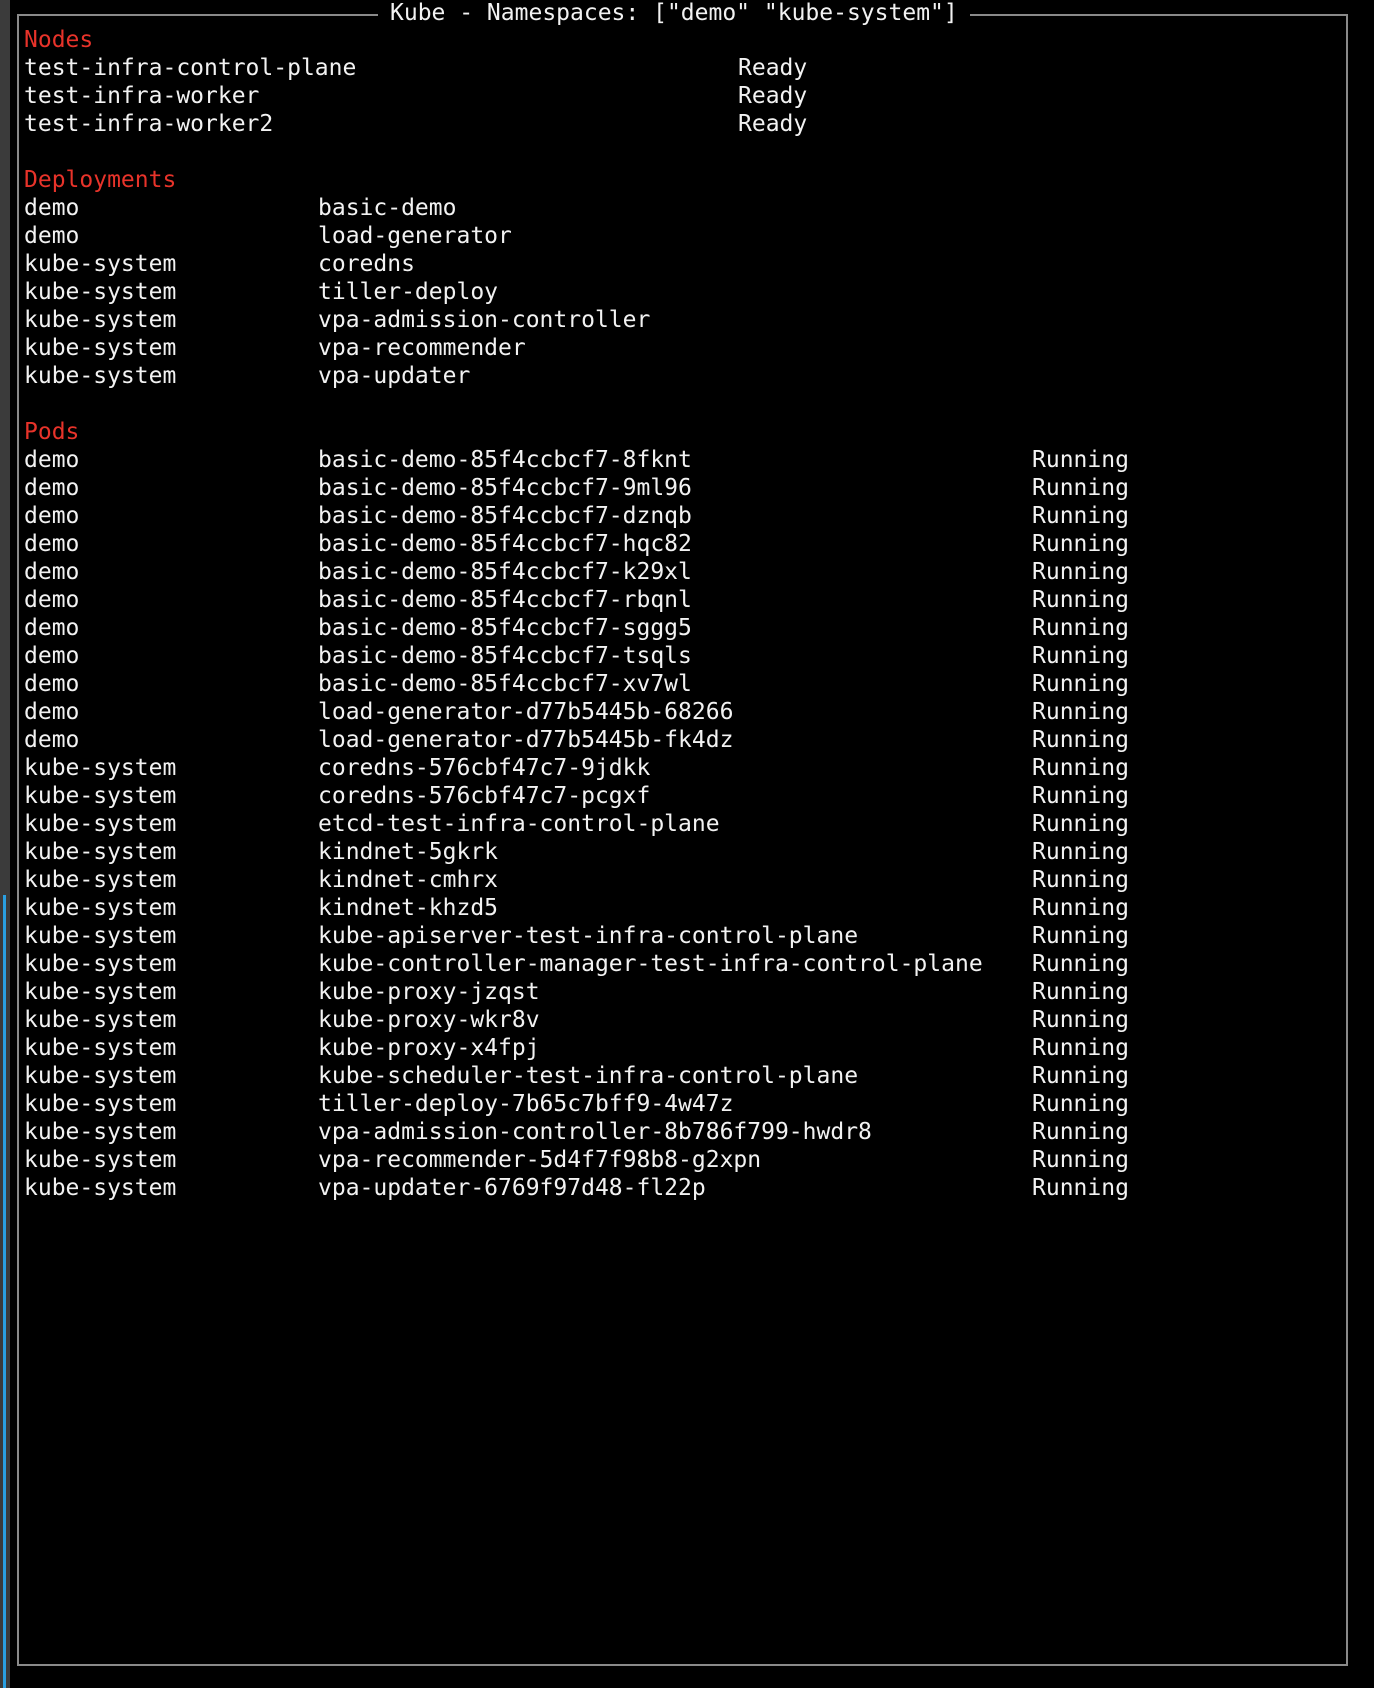  I want to click on pod-name: kindnet-5gkrk, so click(408, 852).